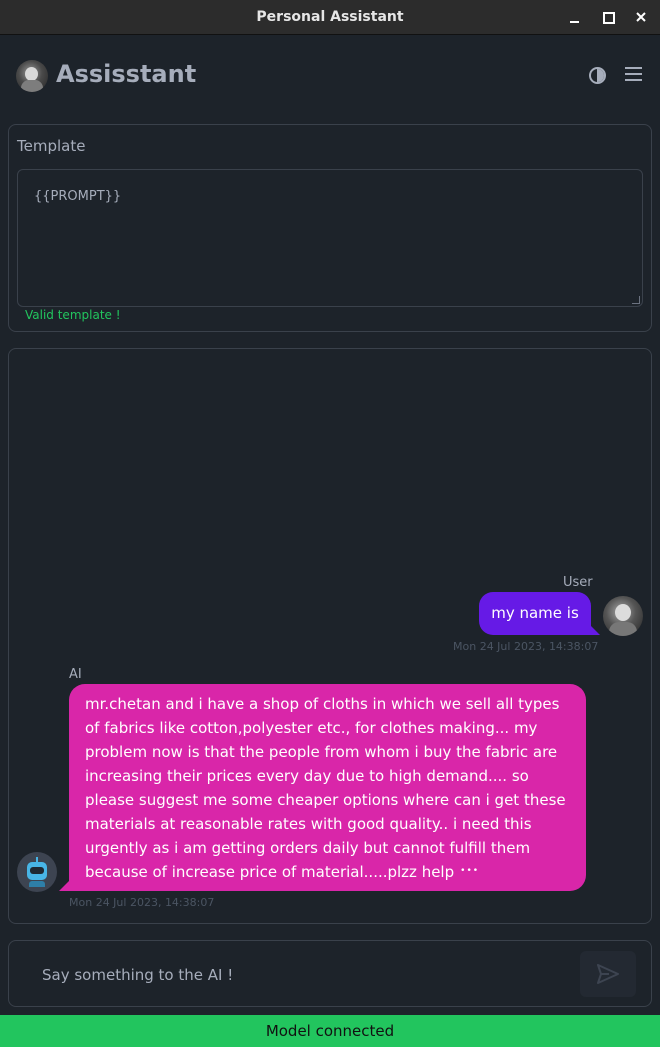  I want to click on maximize-icon, so click(607, 17).